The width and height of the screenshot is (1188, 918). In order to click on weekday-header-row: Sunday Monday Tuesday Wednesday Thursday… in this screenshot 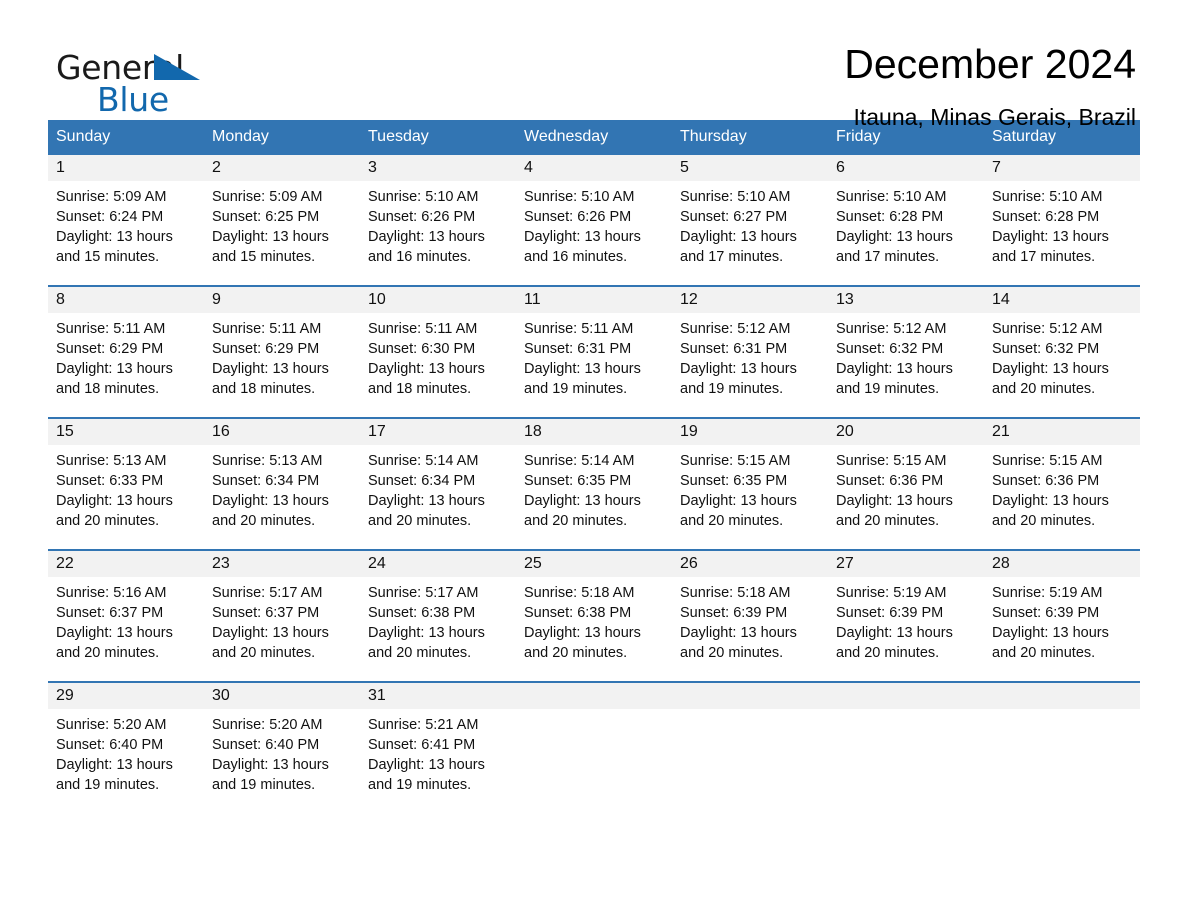, I will do `click(594, 136)`.